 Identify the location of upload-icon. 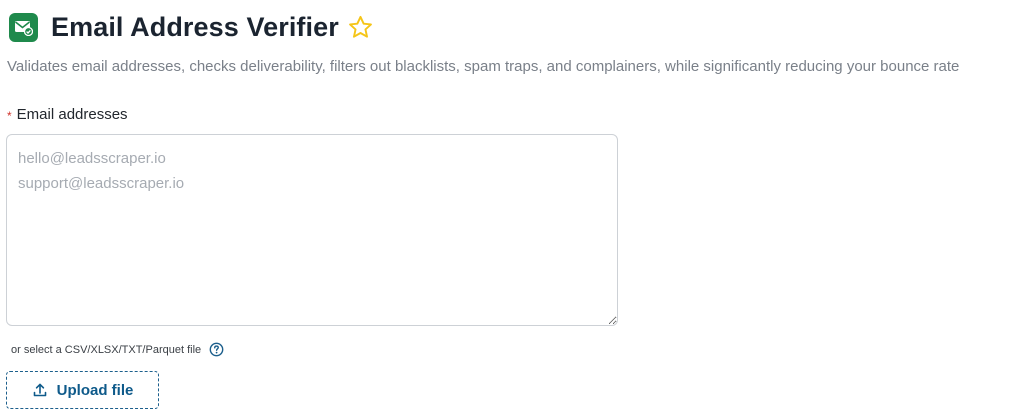
(40, 390).